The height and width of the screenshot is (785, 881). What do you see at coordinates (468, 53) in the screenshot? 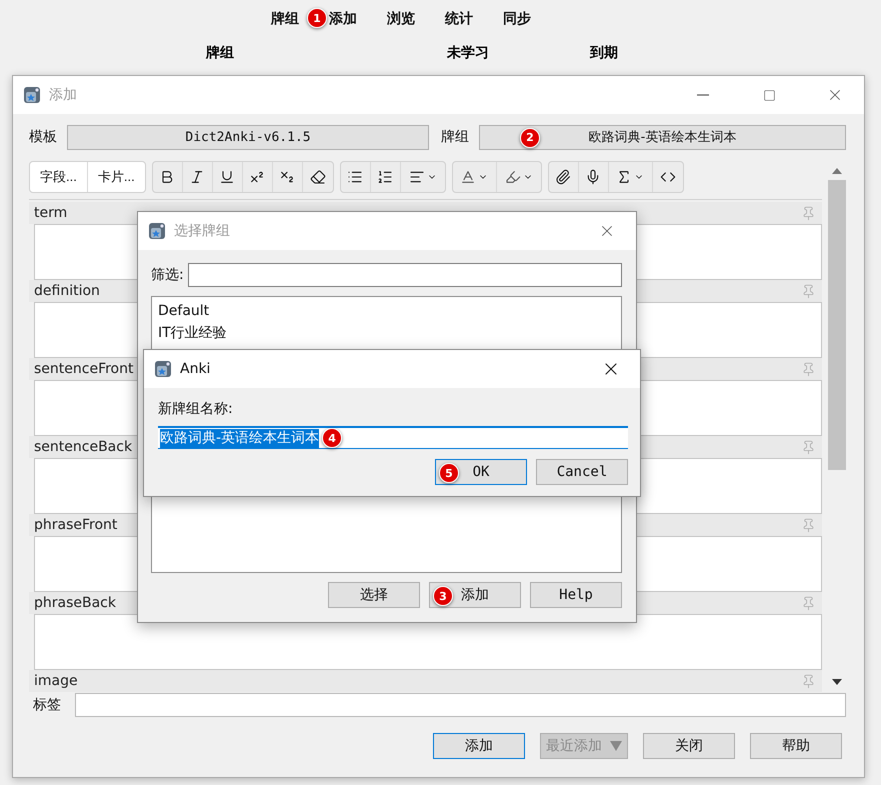
I see `column-header: 未学习` at bounding box center [468, 53].